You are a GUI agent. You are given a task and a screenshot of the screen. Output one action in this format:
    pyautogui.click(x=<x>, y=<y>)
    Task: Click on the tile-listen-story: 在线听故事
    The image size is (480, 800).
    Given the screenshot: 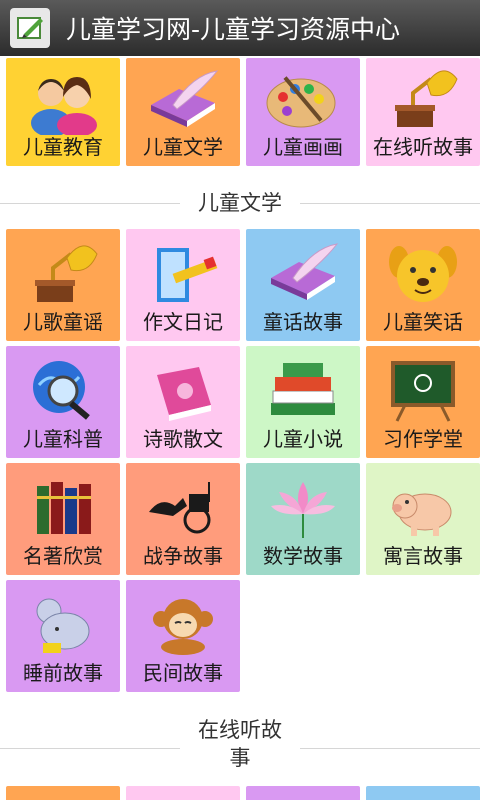 What is the action you would take?
    pyautogui.click(x=423, y=112)
    